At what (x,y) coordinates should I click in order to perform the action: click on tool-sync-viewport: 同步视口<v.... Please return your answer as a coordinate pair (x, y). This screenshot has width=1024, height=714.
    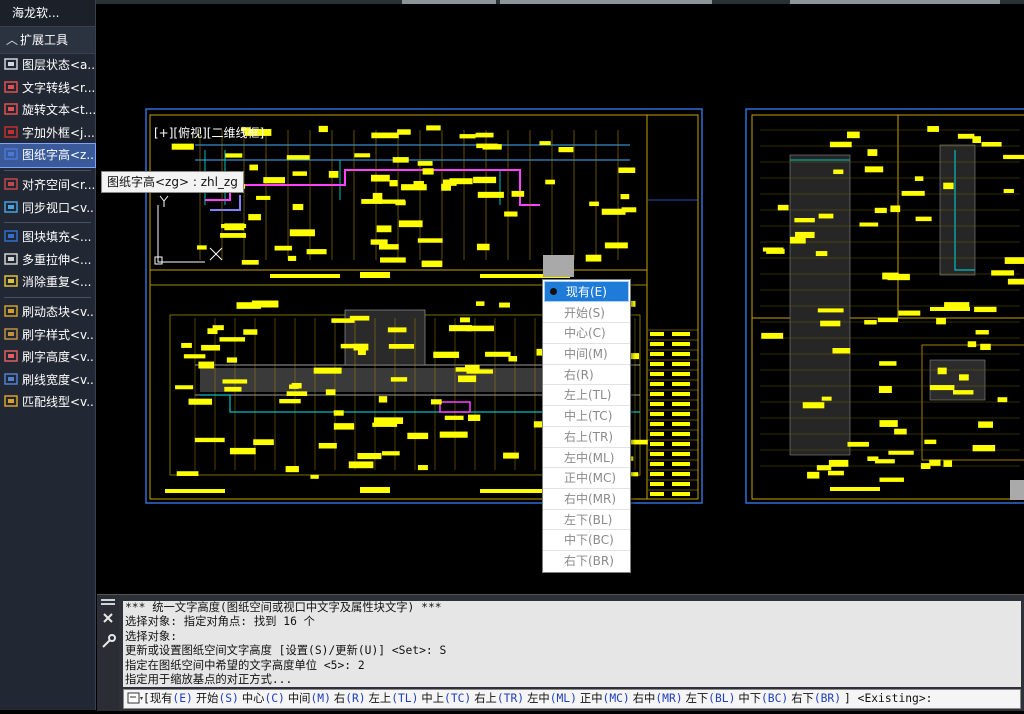
    Looking at the image, I should click on (47, 208).